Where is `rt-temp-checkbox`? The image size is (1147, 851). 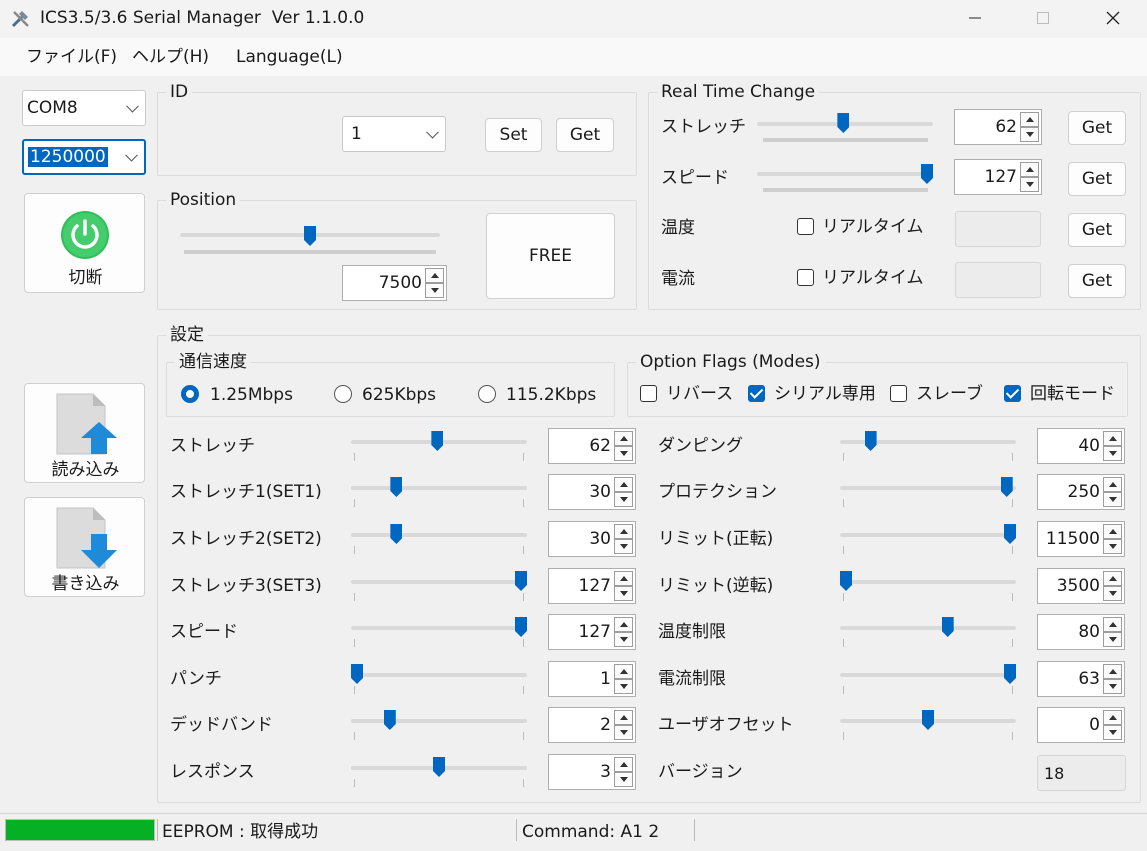
rt-temp-checkbox is located at coordinates (805, 226).